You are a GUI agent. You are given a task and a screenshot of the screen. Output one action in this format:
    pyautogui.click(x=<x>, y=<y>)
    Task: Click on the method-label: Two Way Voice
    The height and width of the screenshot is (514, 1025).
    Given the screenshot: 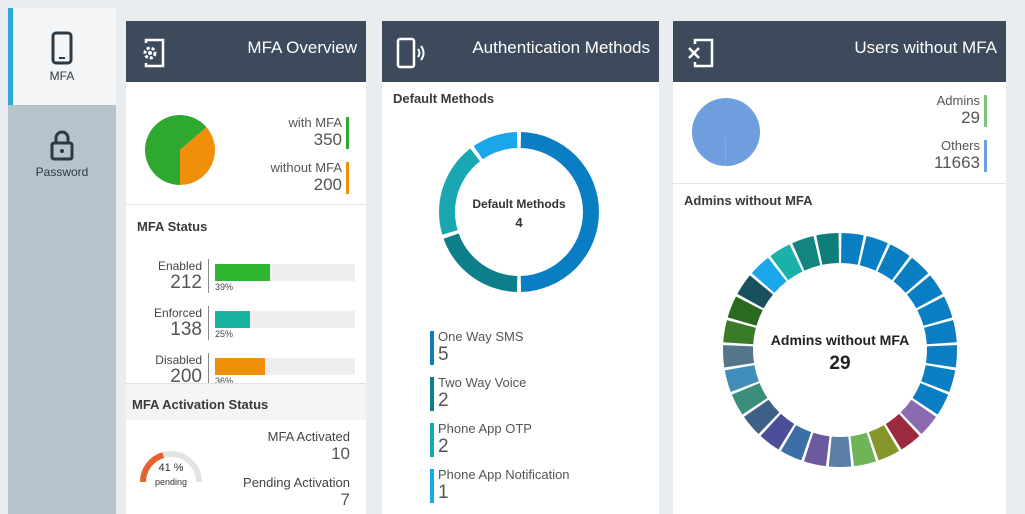 What is the action you would take?
    pyautogui.click(x=482, y=382)
    